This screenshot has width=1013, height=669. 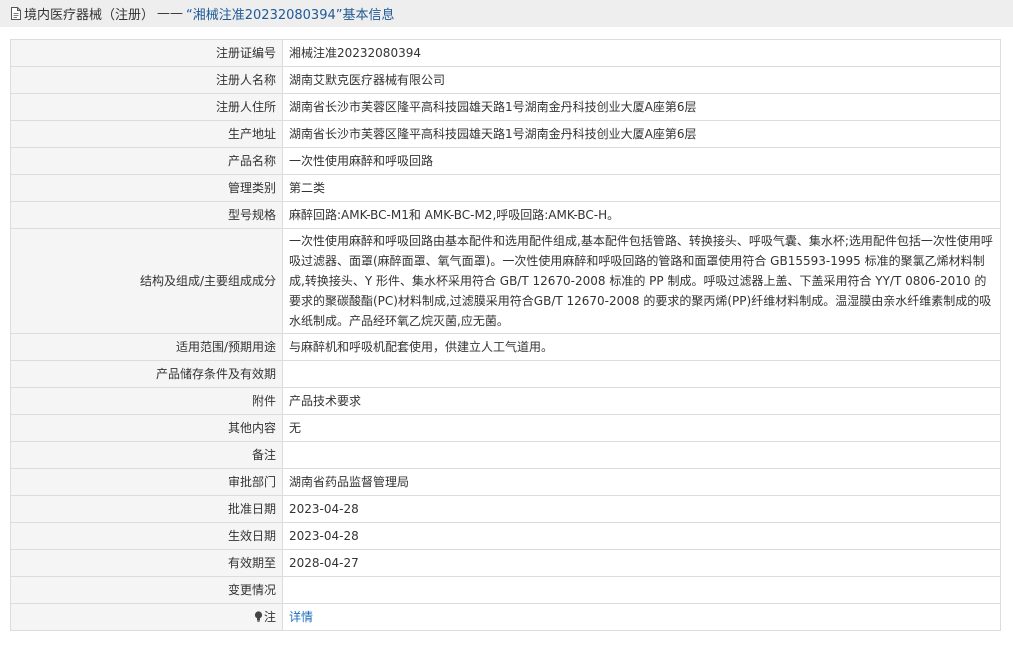 I want to click on table-row: 注册人名称 湖南艾默克医疗器械有限公司, so click(x=505, y=80).